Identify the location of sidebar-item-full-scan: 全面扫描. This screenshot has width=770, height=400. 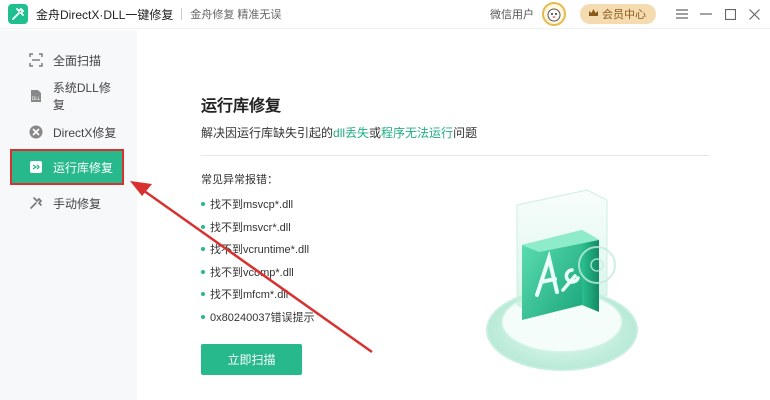
(67, 60).